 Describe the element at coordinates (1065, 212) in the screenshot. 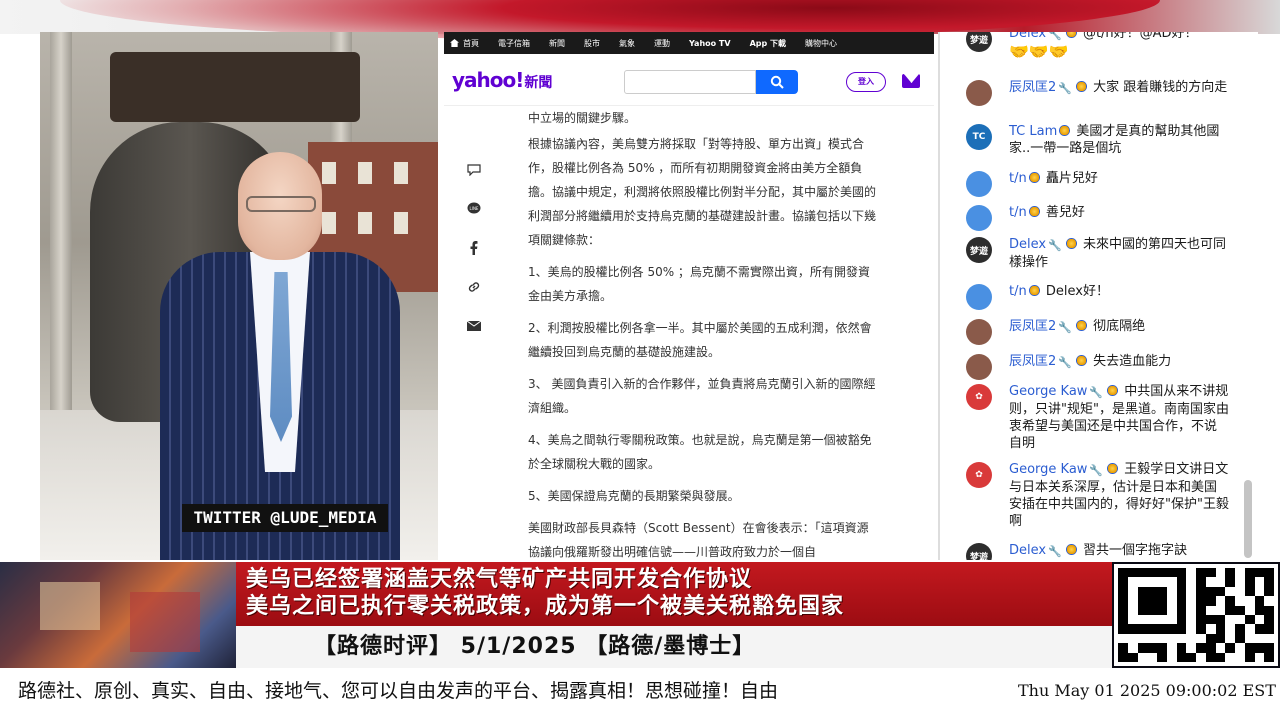

I see `chat-text: 善兒好` at that location.